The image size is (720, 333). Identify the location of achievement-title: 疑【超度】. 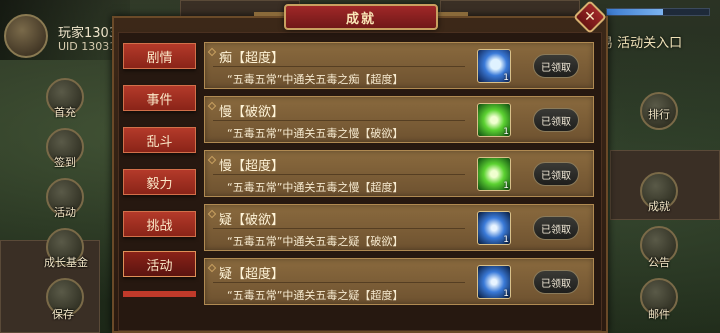
(252, 274).